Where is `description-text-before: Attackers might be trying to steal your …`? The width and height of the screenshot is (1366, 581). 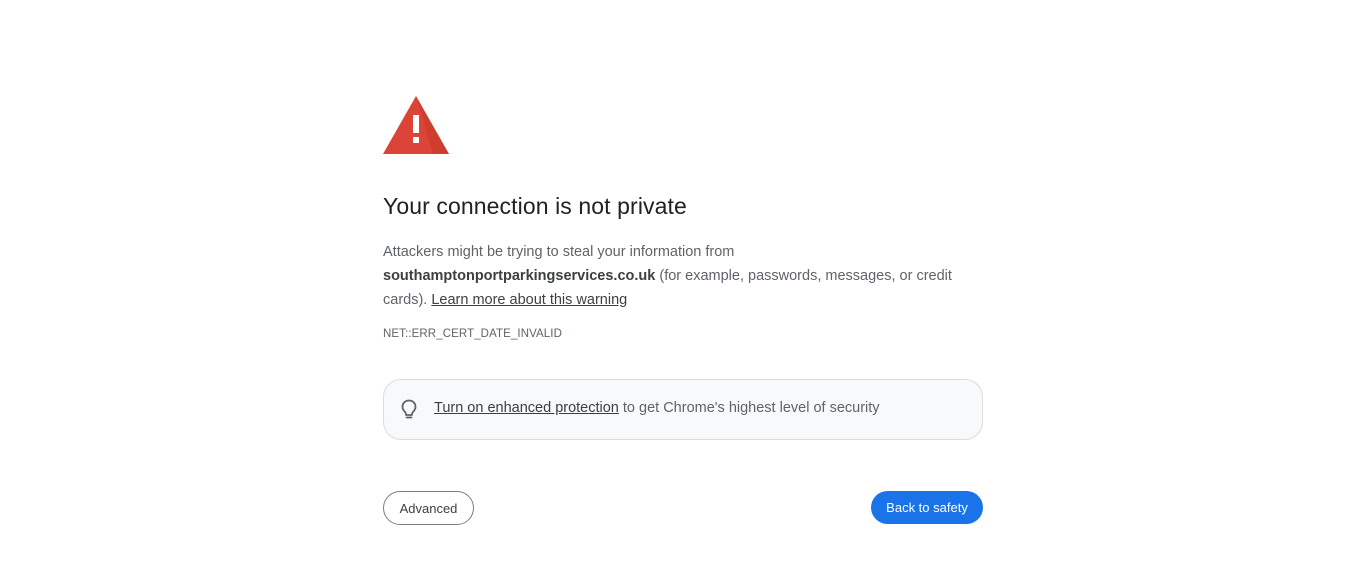
description-text-before: Attackers might be trying to steal your … is located at coordinates (559, 252).